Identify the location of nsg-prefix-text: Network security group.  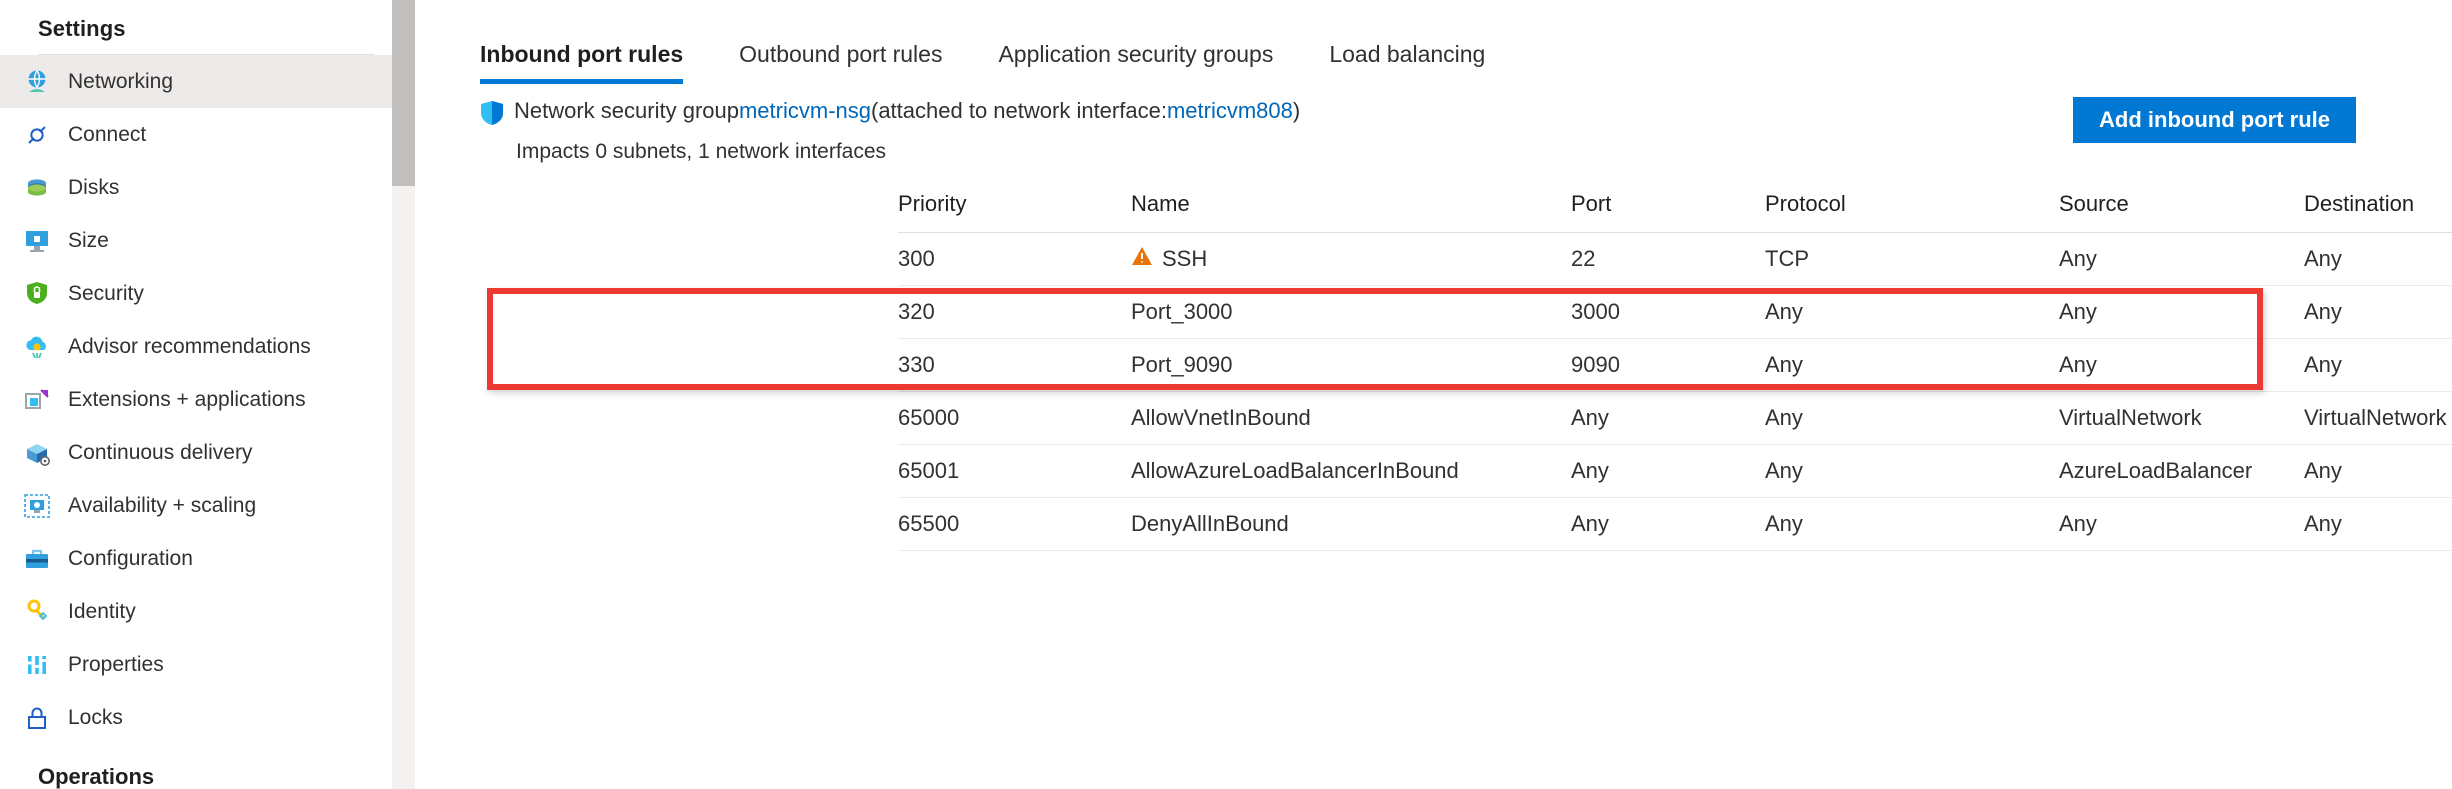
(626, 110).